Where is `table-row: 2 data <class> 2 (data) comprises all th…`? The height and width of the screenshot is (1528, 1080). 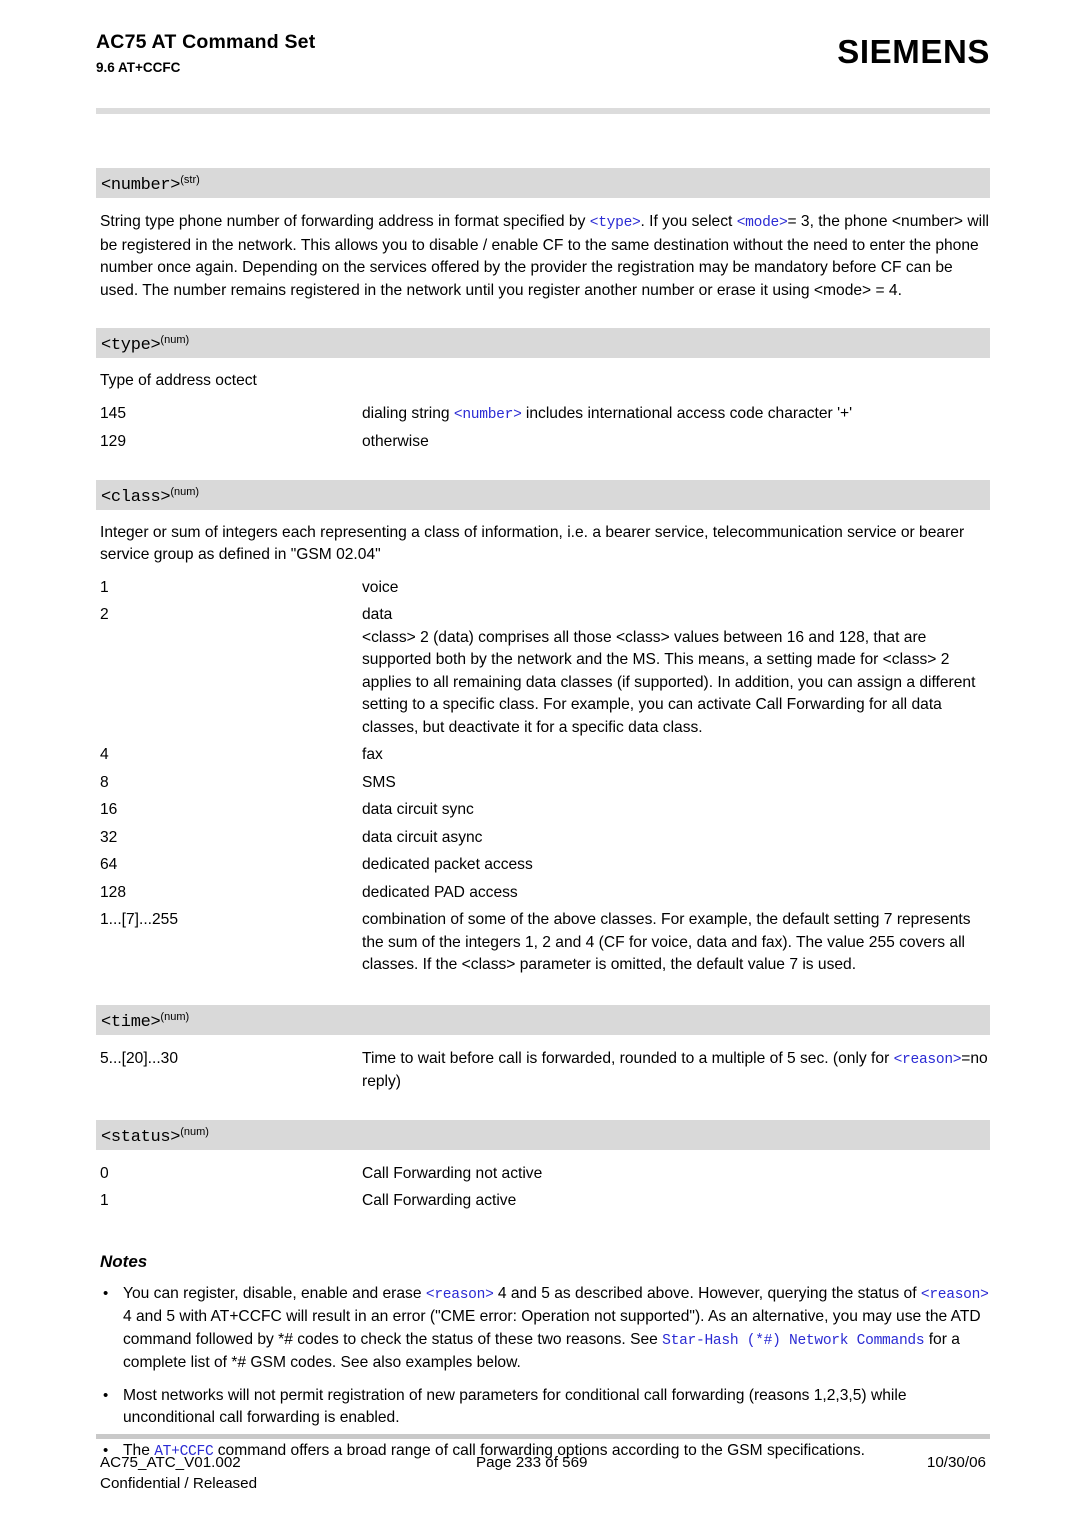 table-row: 2 data <class> 2 (data) comprises all th… is located at coordinates (540, 671).